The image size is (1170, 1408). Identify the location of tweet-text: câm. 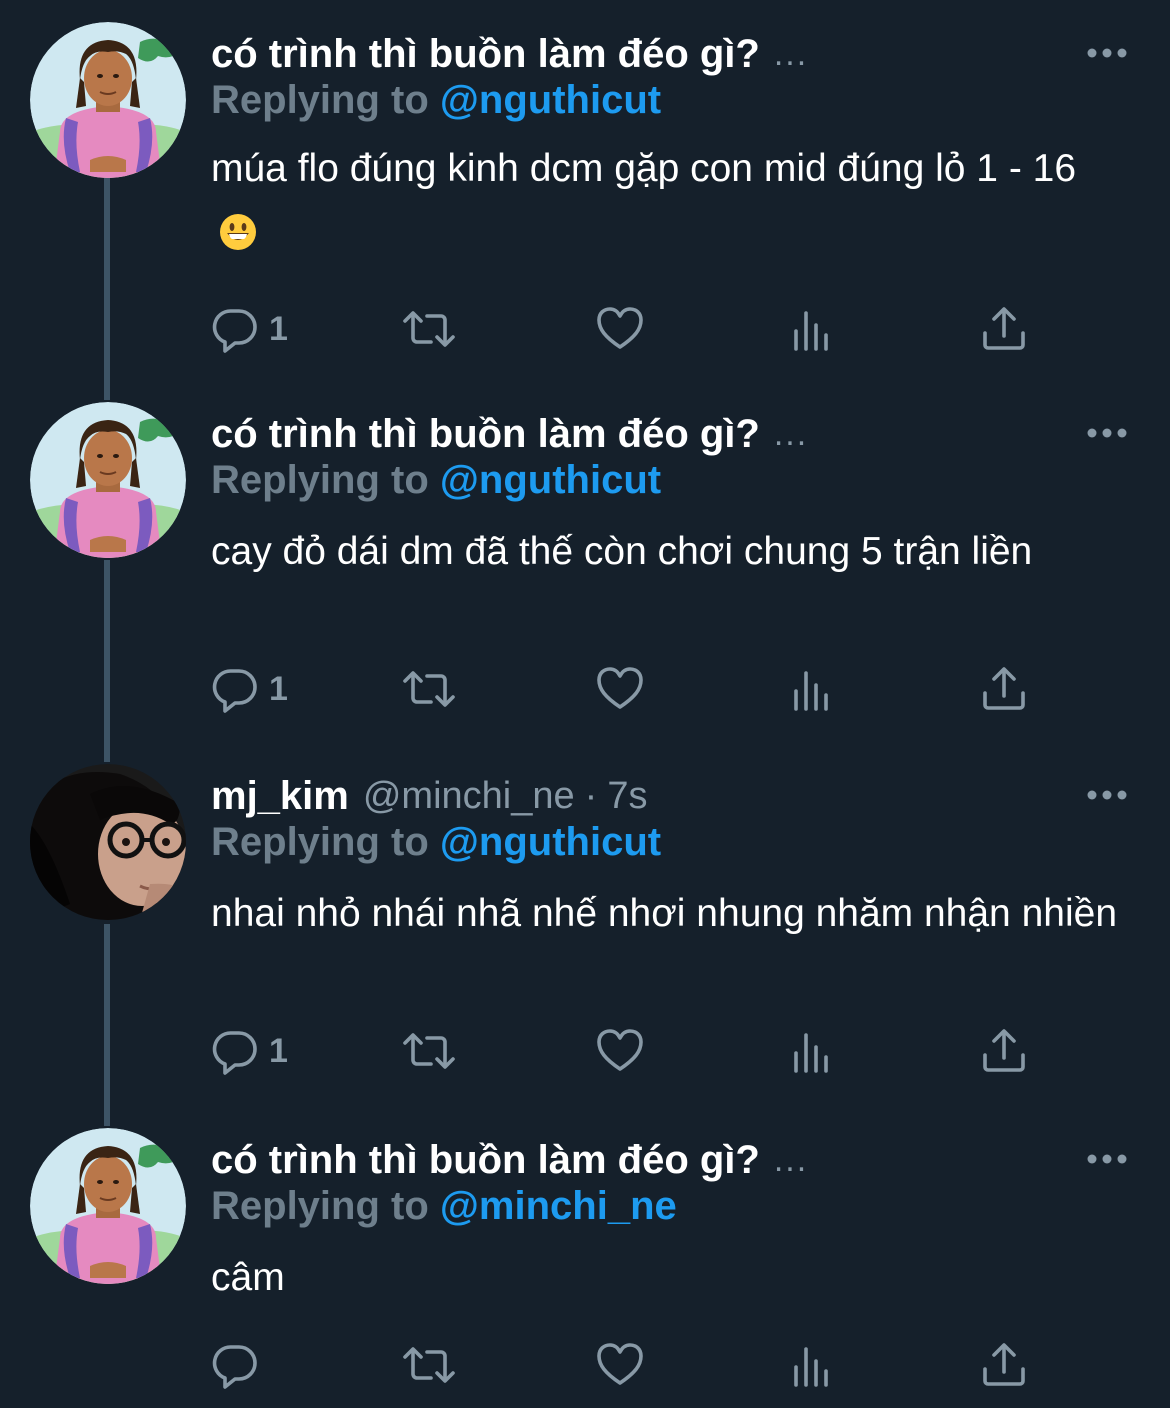
(248, 1277).